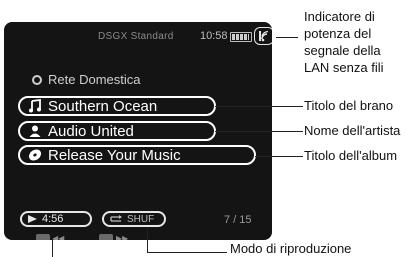 The height and width of the screenshot is (257, 405). I want to click on album-row: Release Your Music, so click(137, 155).